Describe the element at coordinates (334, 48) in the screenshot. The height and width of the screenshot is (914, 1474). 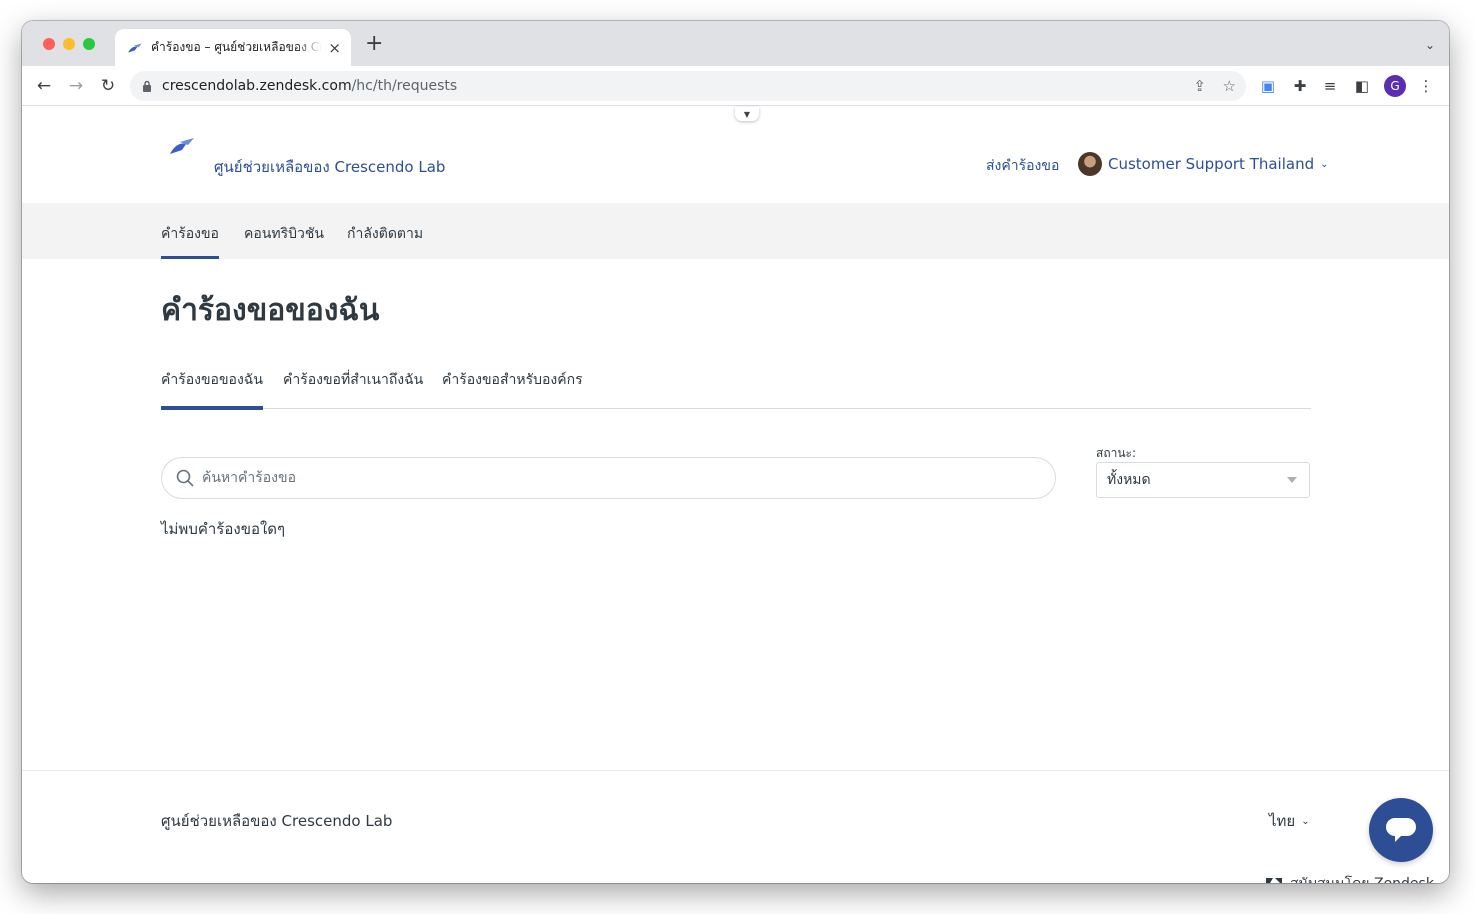
I see `close-tab-icon: ×` at that location.